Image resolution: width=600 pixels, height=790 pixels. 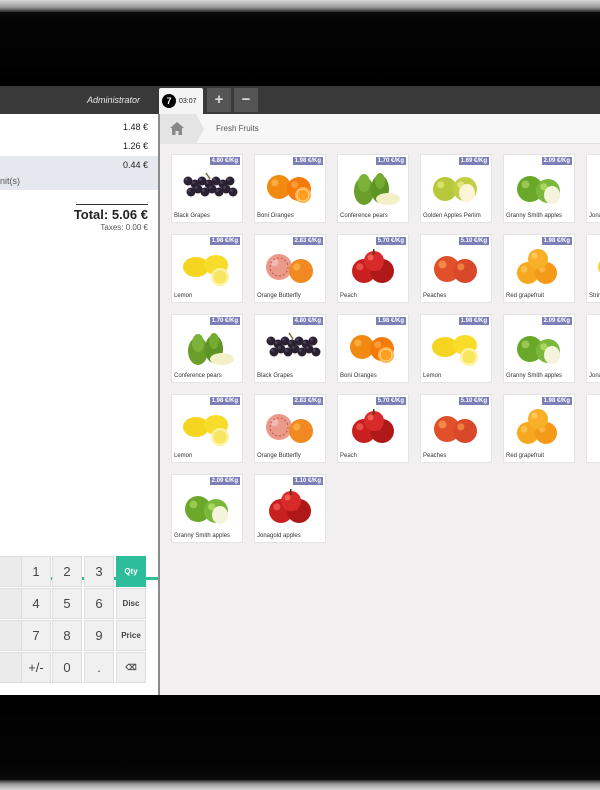 What do you see at coordinates (67, 635) in the screenshot?
I see `digit-key-8: 8` at bounding box center [67, 635].